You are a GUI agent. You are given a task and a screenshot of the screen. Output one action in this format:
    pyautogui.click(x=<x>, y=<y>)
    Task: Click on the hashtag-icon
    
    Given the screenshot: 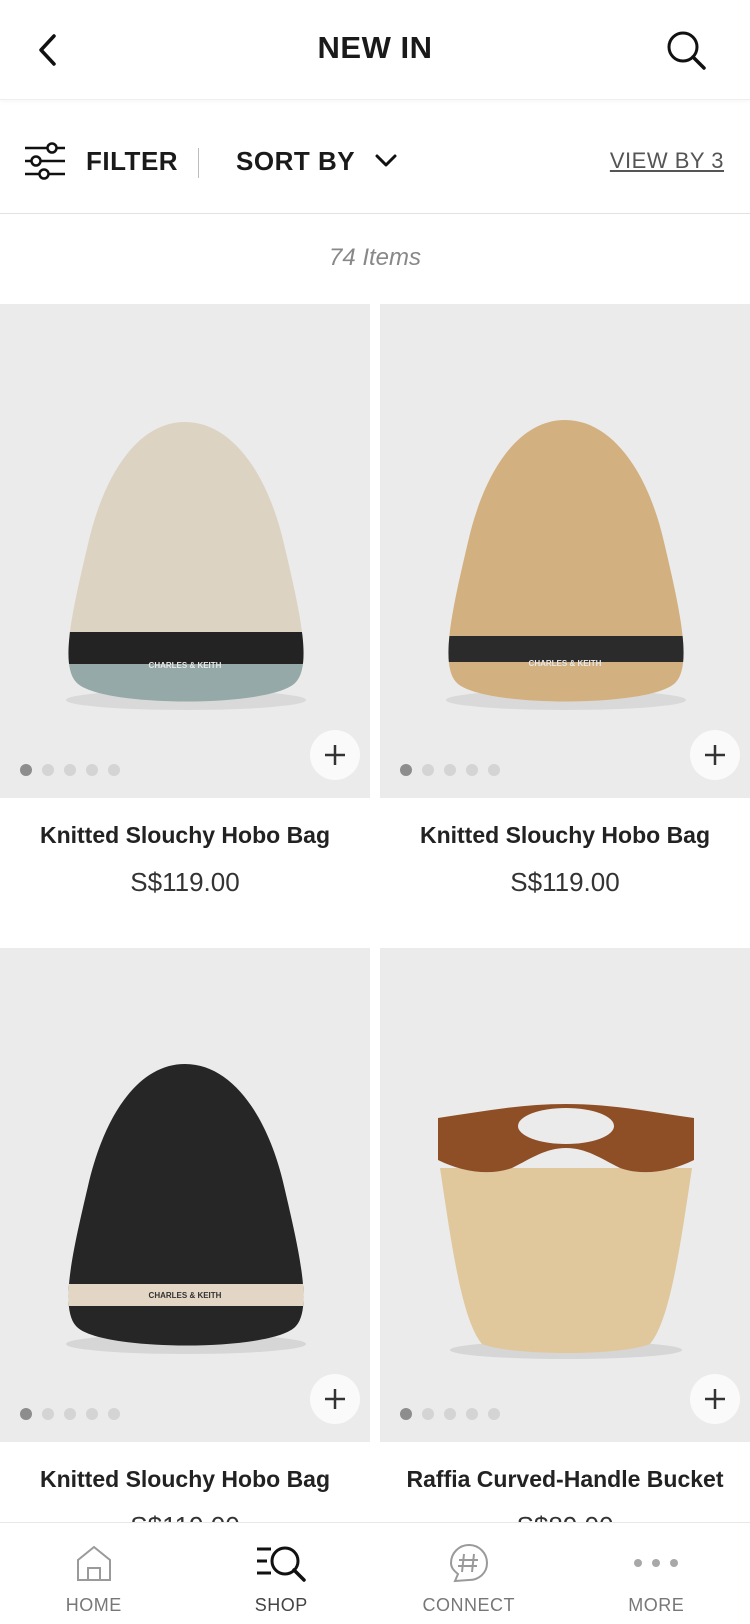 What is the action you would take?
    pyautogui.click(x=468, y=1563)
    